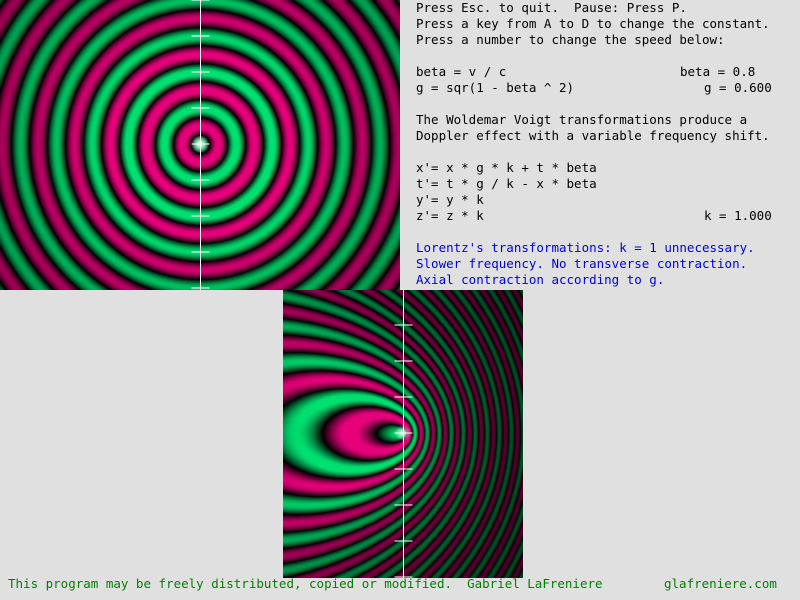 This screenshot has height=600, width=800. I want to click on transform-y: y'= y * k, so click(450, 199).